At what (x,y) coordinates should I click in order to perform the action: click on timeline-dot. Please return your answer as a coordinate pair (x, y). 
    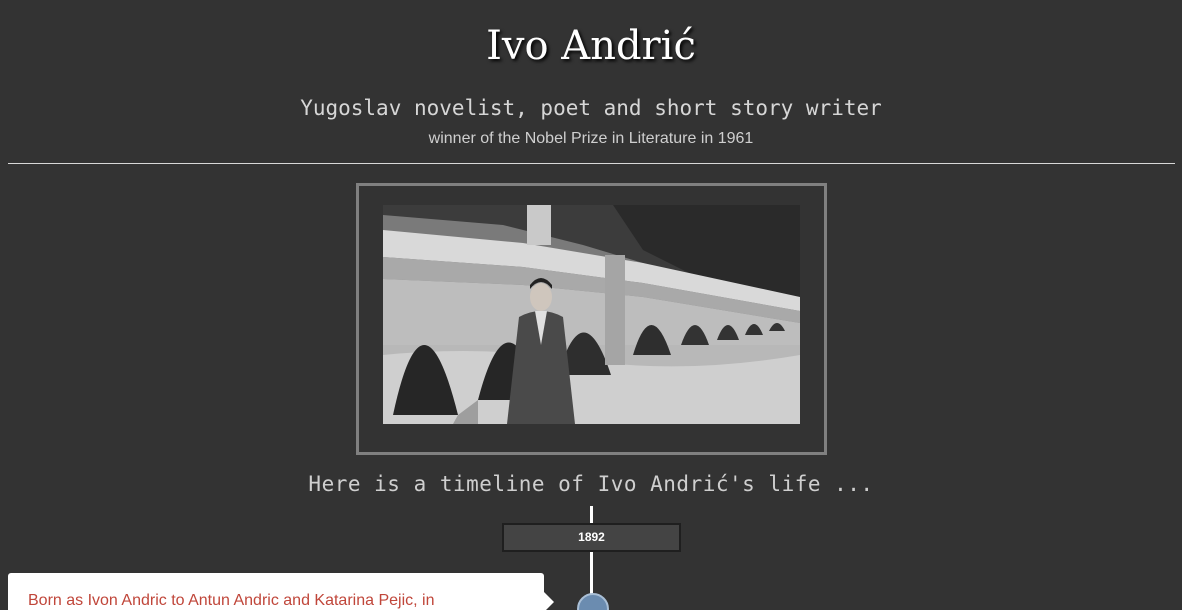
    Looking at the image, I should click on (593, 601).